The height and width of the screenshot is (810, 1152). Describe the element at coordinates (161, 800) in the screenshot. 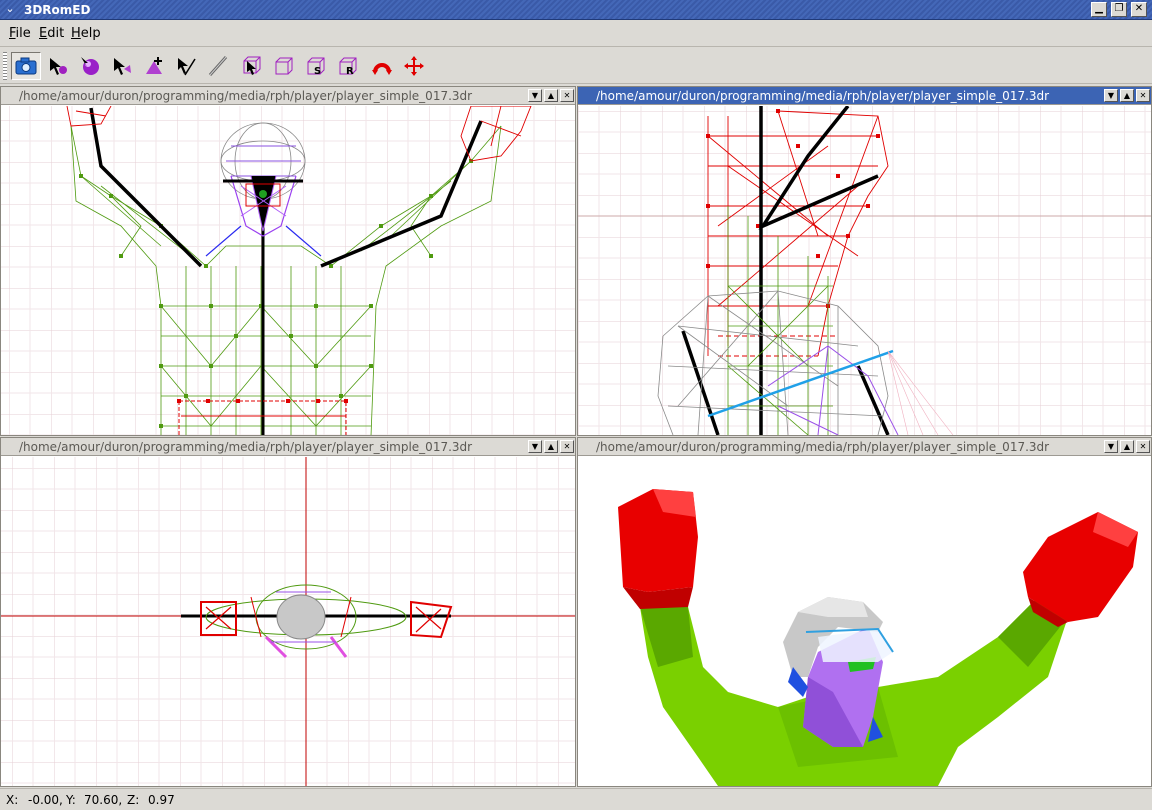

I see `status-z-value: 0.97` at that location.